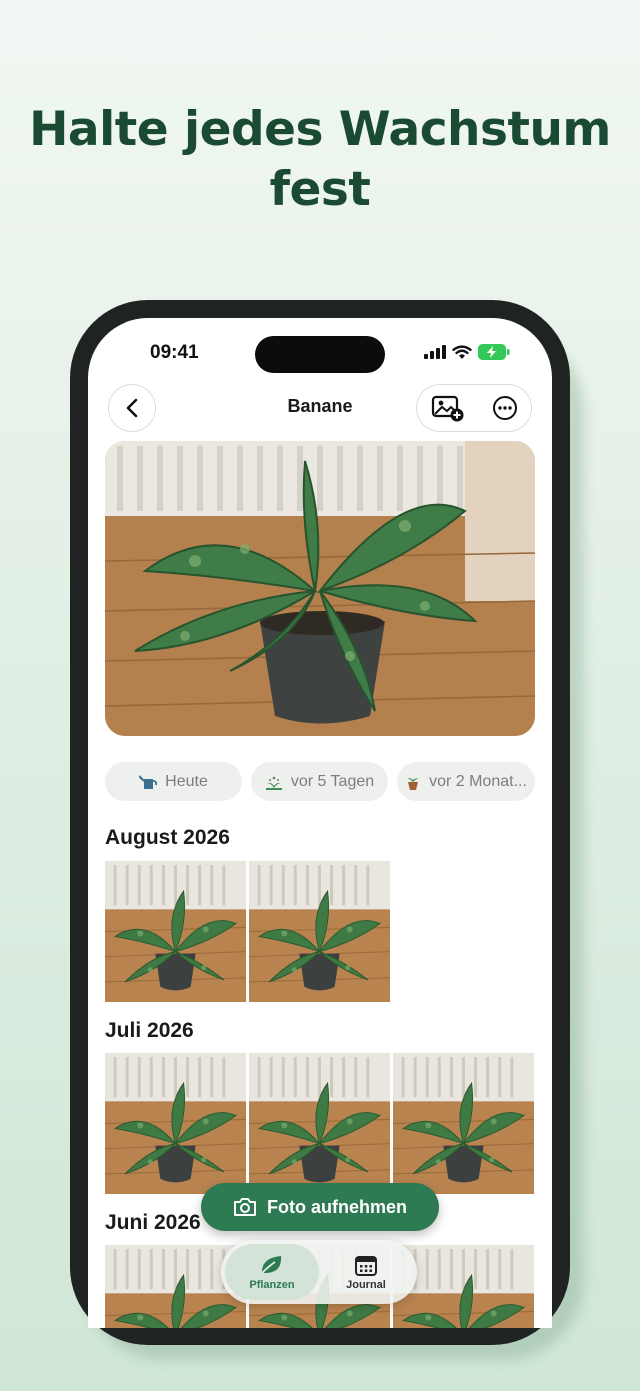 This screenshot has width=640, height=1391. Describe the element at coordinates (494, 352) in the screenshot. I see `battery-charging-icon` at that location.